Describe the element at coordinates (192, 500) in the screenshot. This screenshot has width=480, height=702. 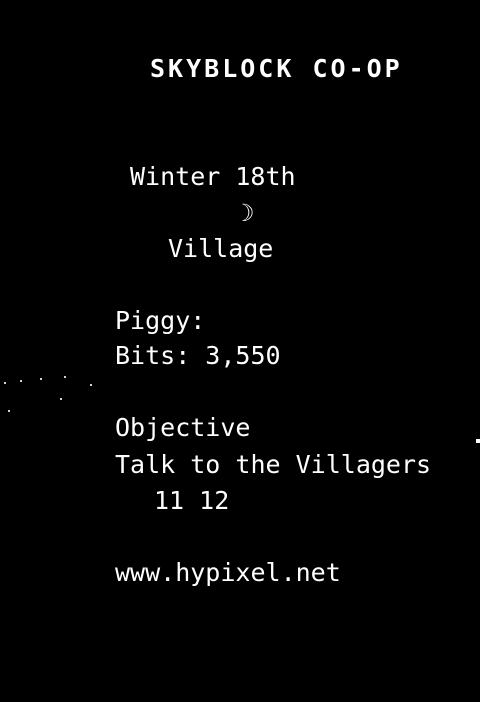
I see `objective-progress: 11 12` at that location.